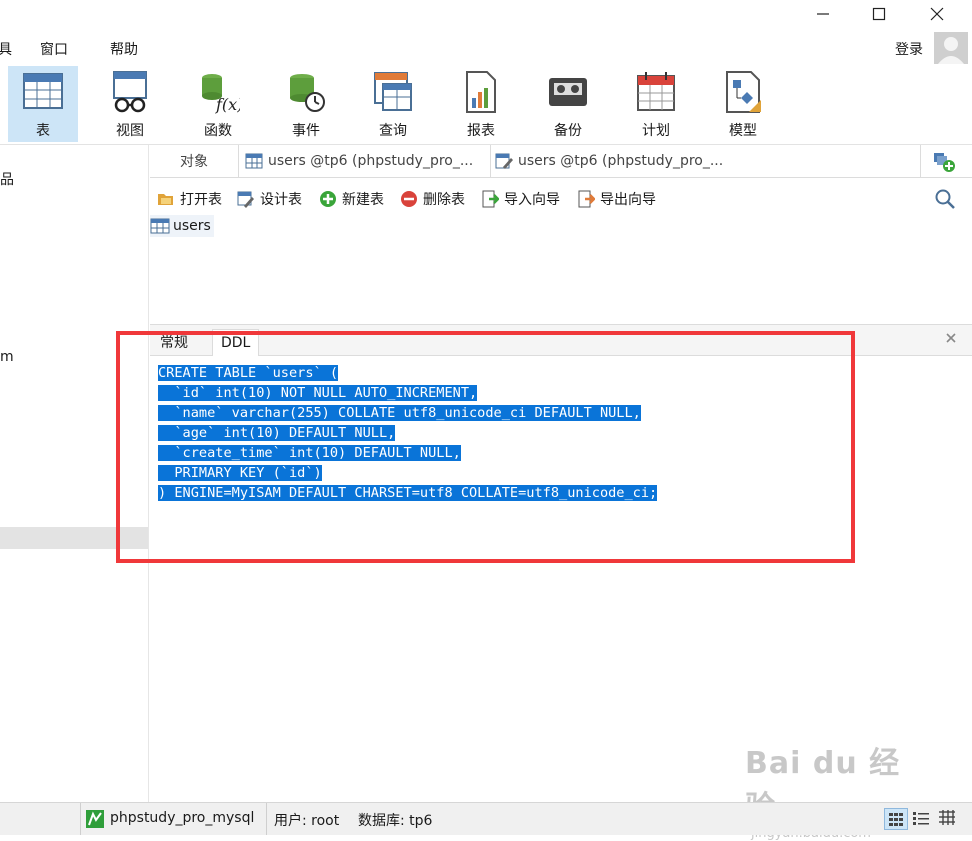 The width and height of the screenshot is (972, 841). Describe the element at coordinates (568, 131) in the screenshot. I see `ribbon-backup-label: 备份` at that location.